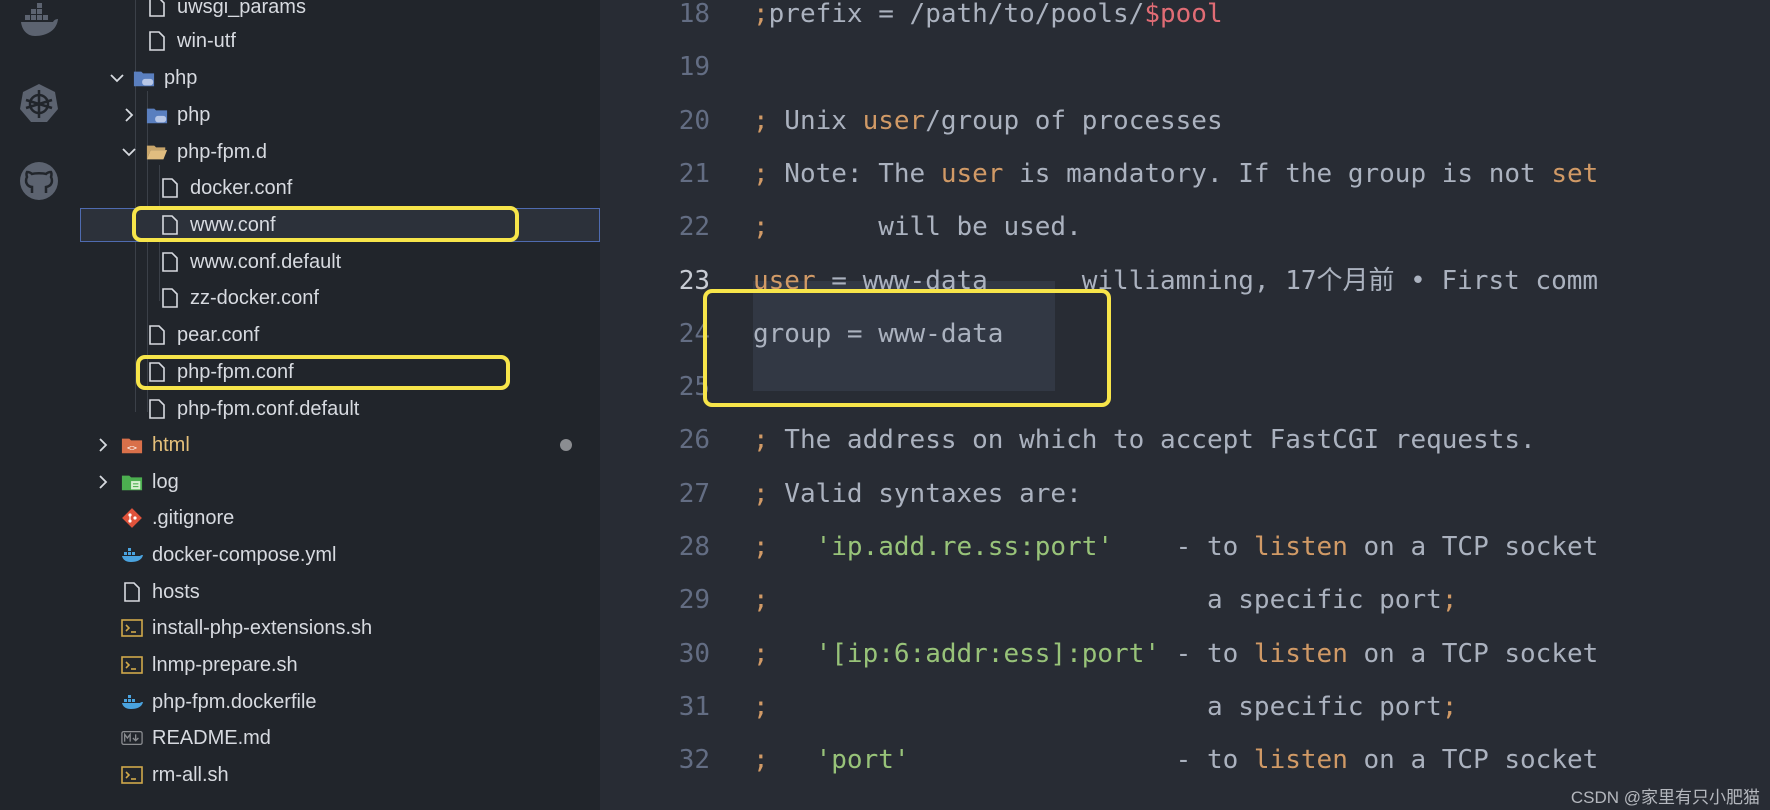  Describe the element at coordinates (1185, 67) in the screenshot. I see `code-line: 19` at that location.